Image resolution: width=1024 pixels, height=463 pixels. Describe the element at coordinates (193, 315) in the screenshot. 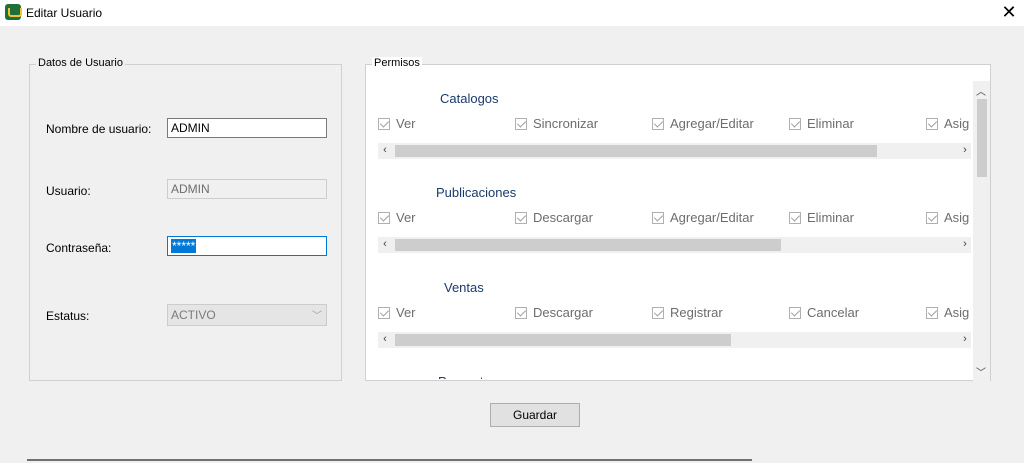

I see `status-value: ACTIVO` at that location.